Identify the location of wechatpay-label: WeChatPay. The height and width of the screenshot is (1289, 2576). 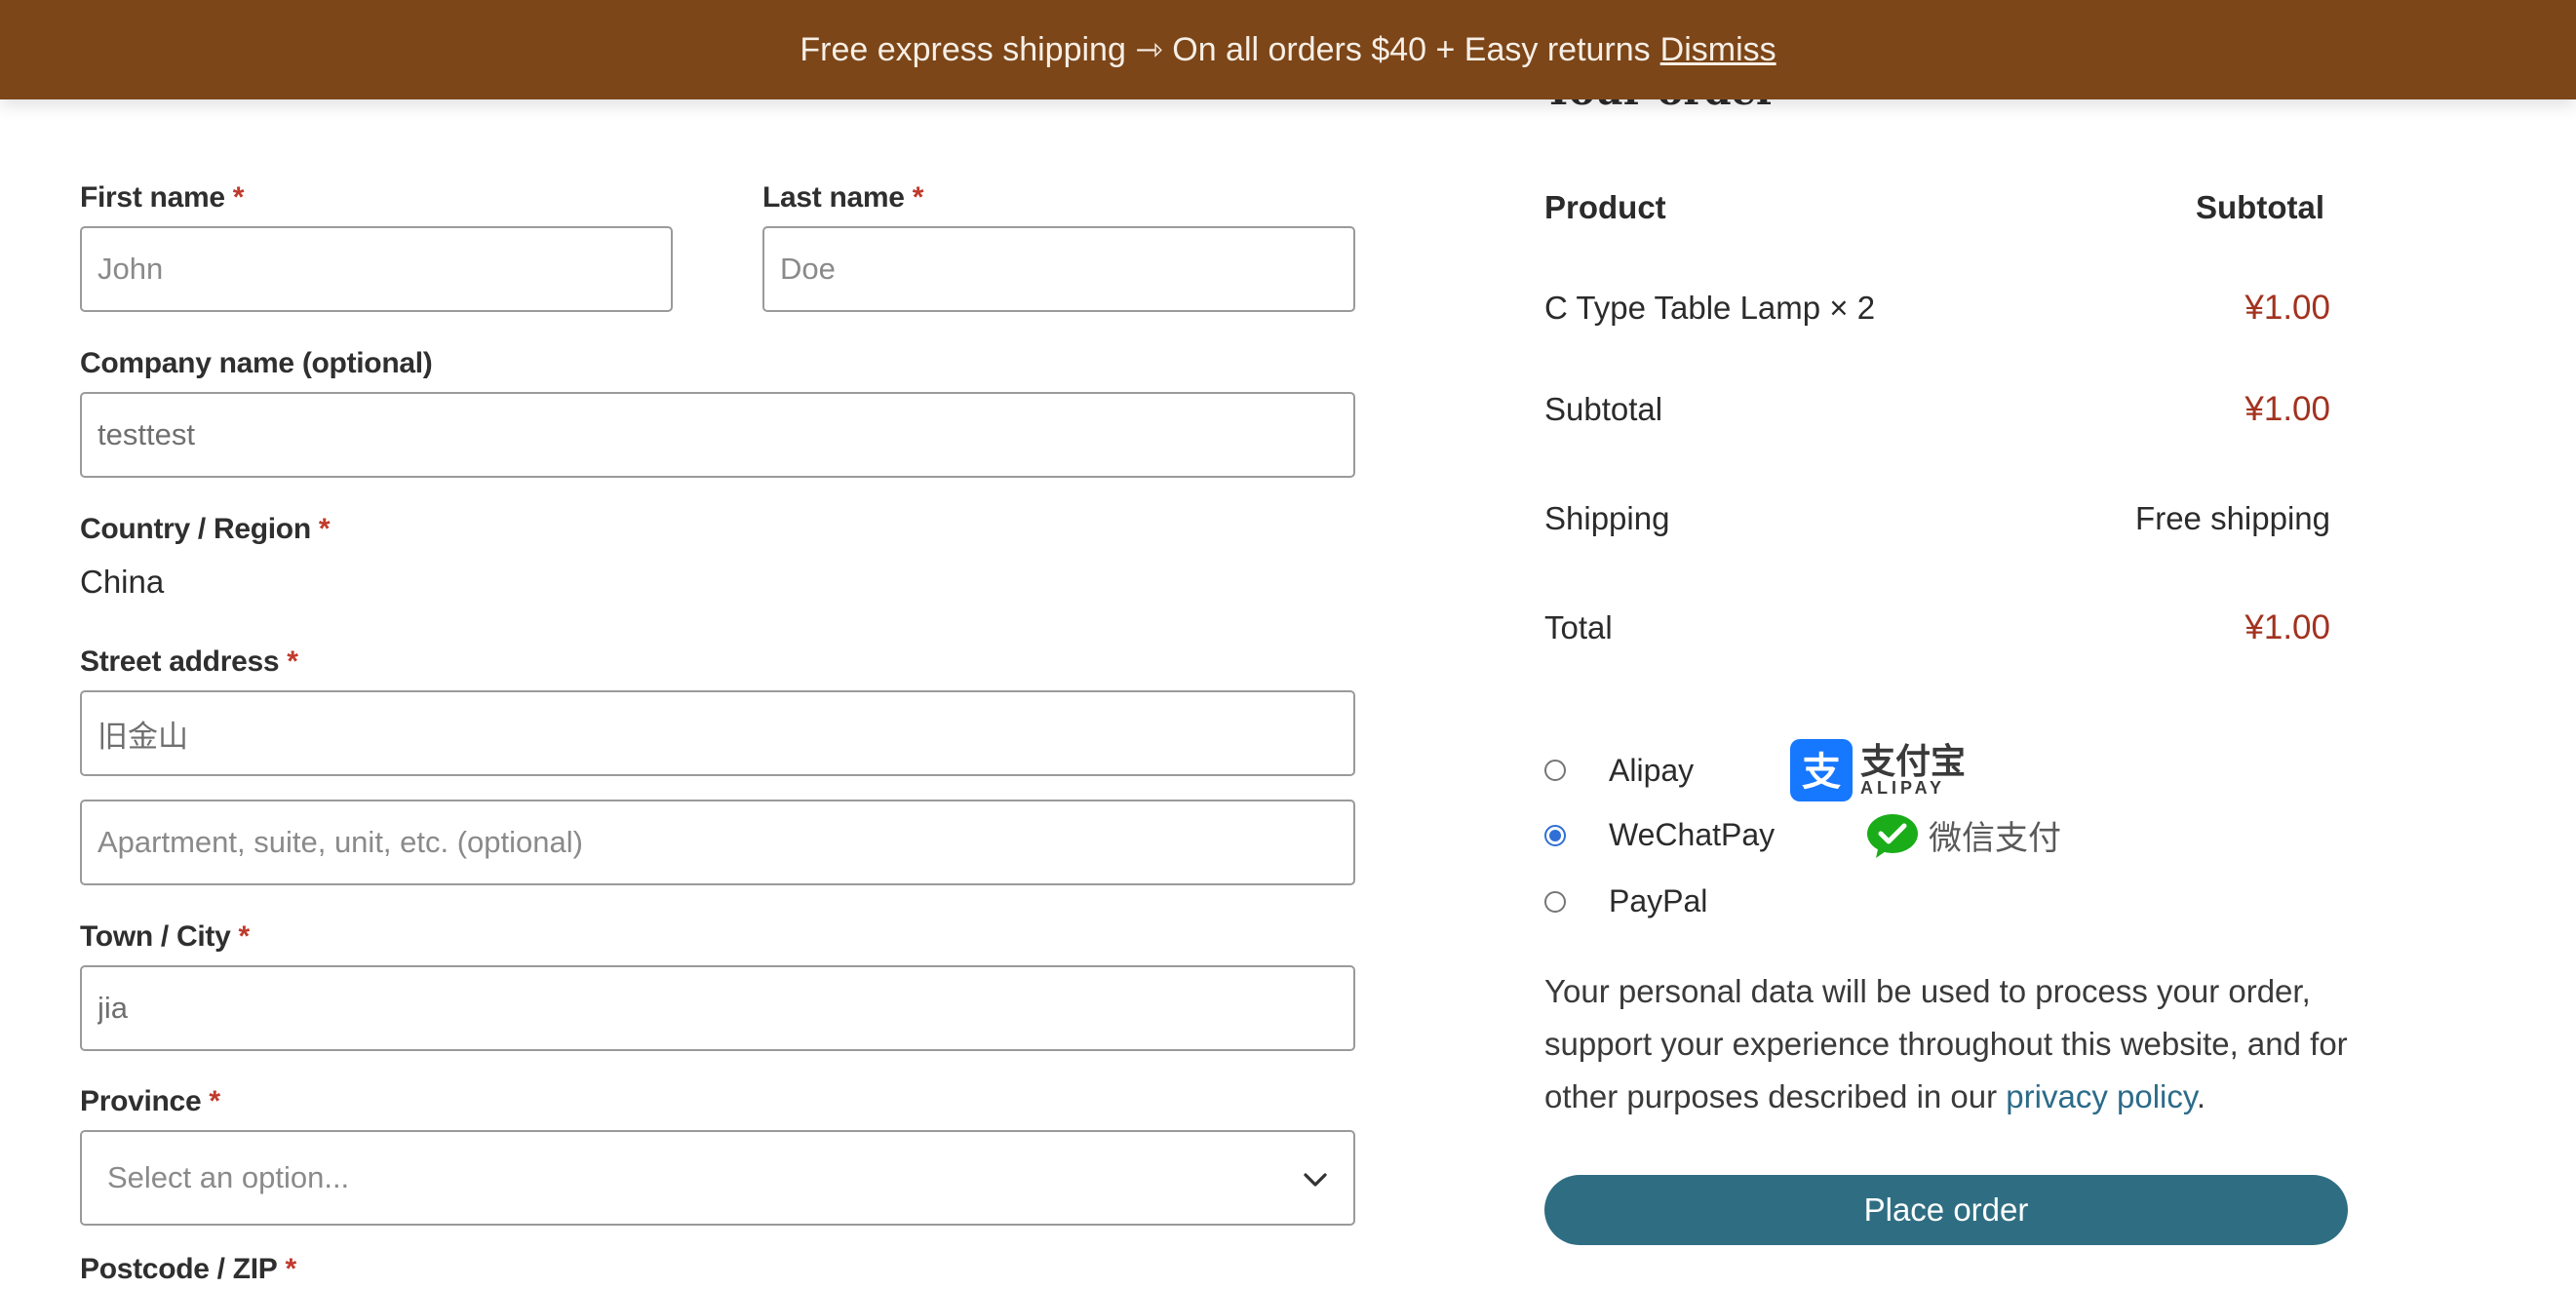
(1692, 834).